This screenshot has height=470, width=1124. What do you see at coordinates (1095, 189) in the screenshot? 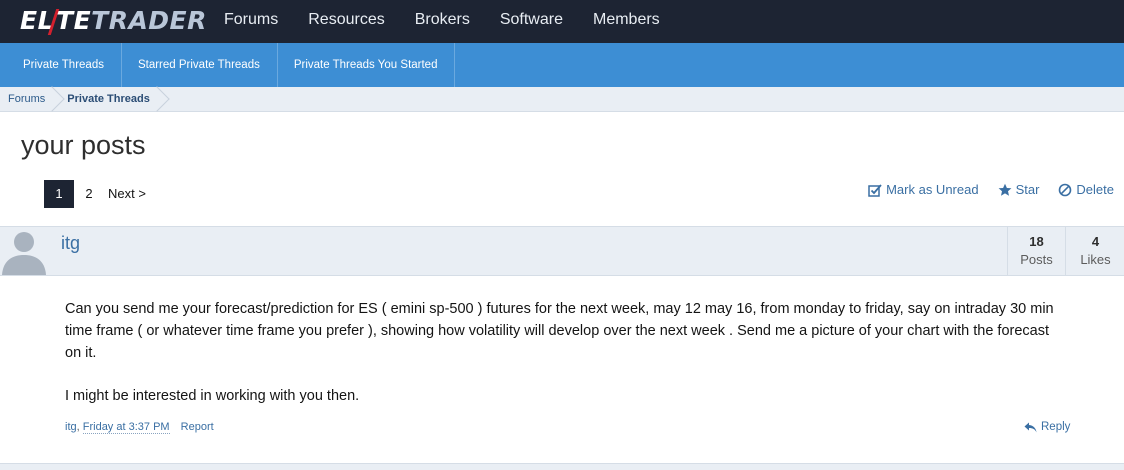
I see `delete-label: Delete` at bounding box center [1095, 189].